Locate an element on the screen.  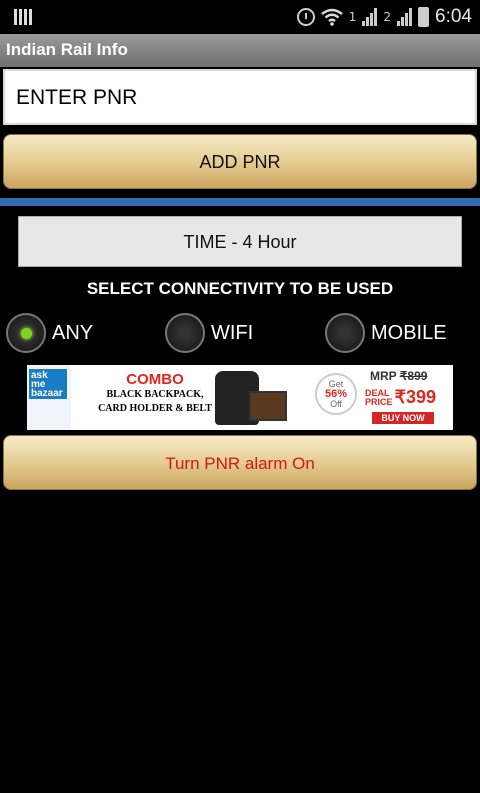
deal-price: DEAL PRICE ₹399 is located at coordinates (400, 397).